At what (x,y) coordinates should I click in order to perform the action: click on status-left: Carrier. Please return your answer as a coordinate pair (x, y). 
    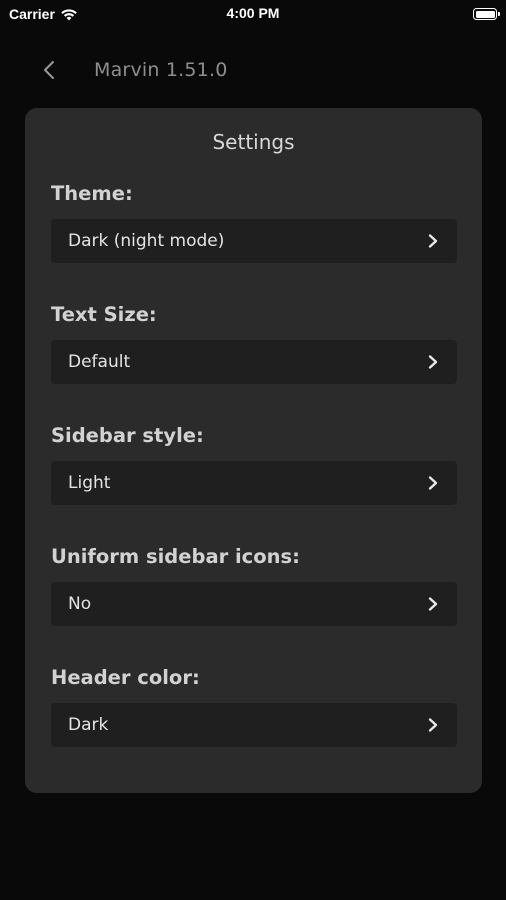
    Looking at the image, I should click on (43, 14).